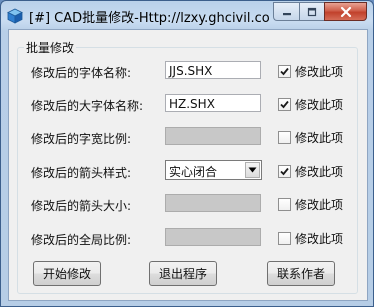 The width and height of the screenshot is (374, 307). What do you see at coordinates (213, 237) in the screenshot?
I see `global-scale-input` at bounding box center [213, 237].